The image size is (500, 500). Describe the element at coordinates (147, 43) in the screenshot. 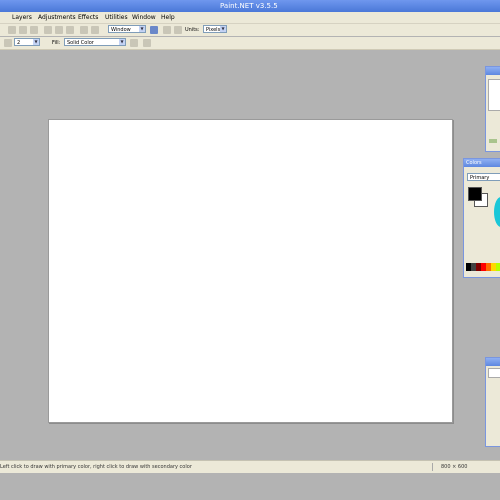

I see `blend-mode-icon` at that location.